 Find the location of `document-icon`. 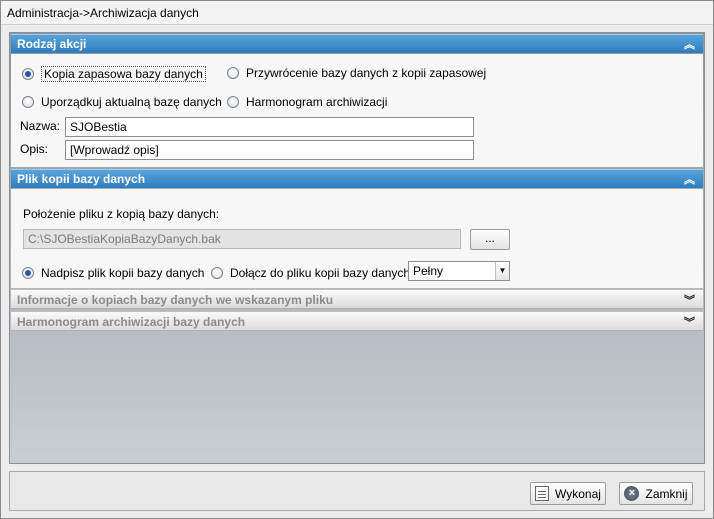

document-icon is located at coordinates (542, 493).